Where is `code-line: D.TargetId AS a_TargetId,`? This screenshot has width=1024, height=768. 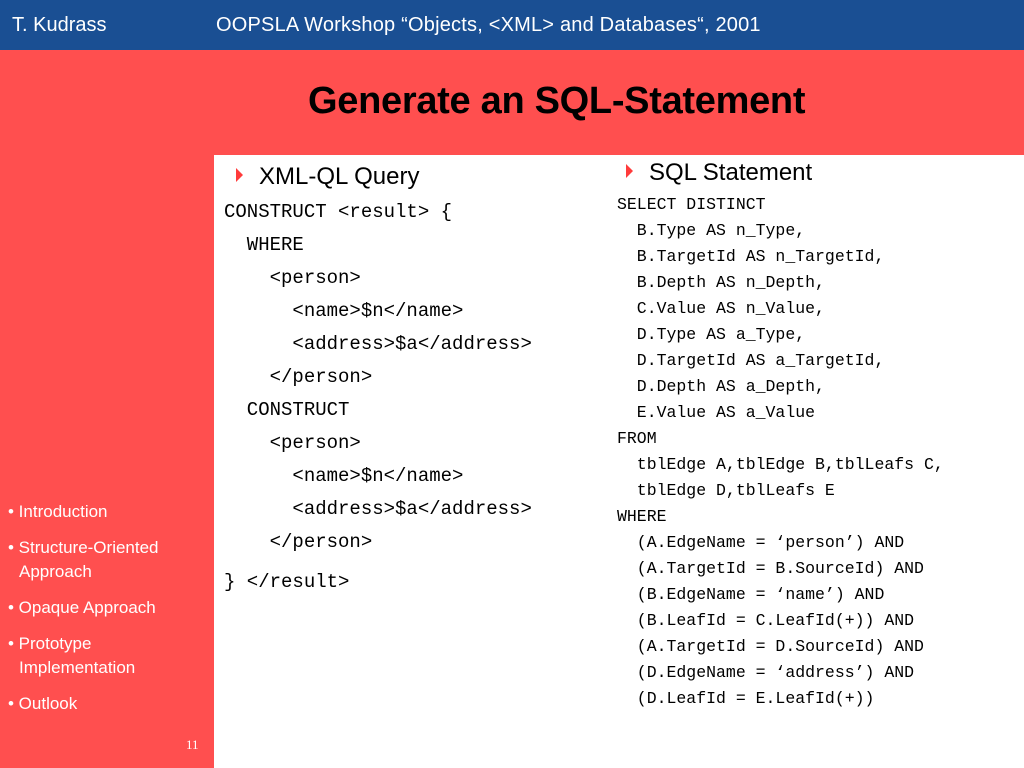 code-line: D.TargetId AS a_TargetId, is located at coordinates (751, 360).